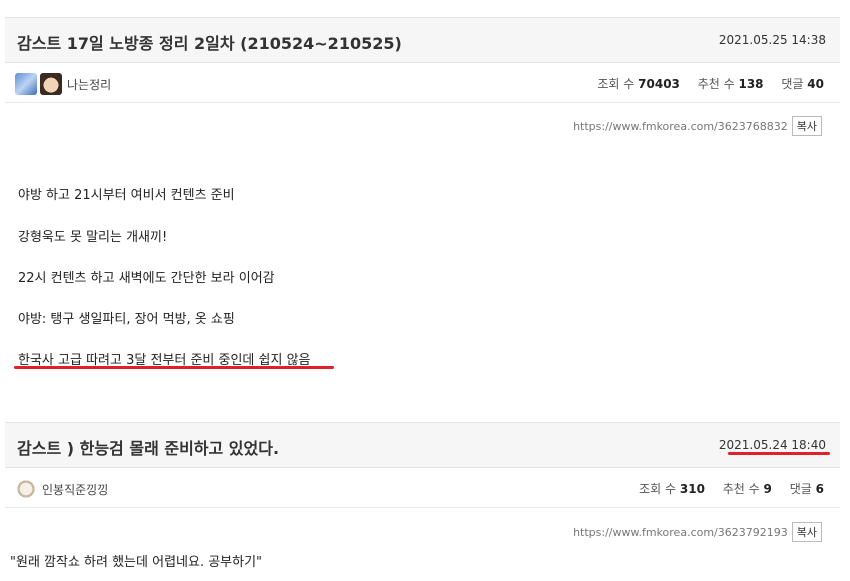 Image resolution: width=850 pixels, height=581 pixels. I want to click on post2-url-row: https://www.fmkorea.com/3623792193 복사, so click(697, 532).